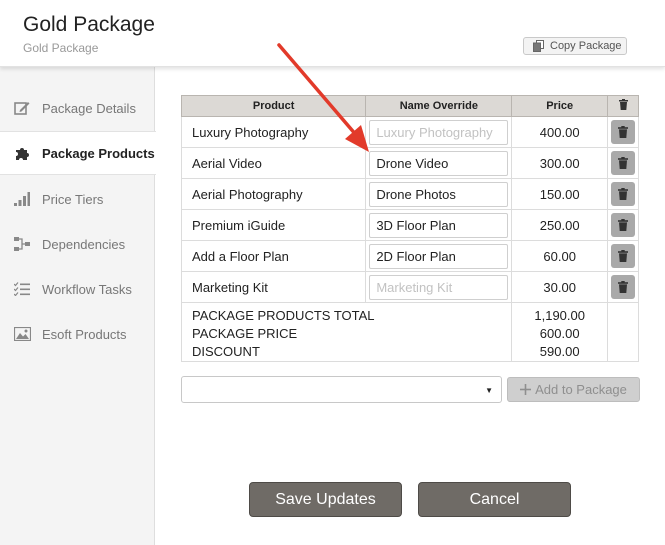 The width and height of the screenshot is (665, 545). Describe the element at coordinates (84, 244) in the screenshot. I see `sidebar-item-label: Dependencies` at that location.